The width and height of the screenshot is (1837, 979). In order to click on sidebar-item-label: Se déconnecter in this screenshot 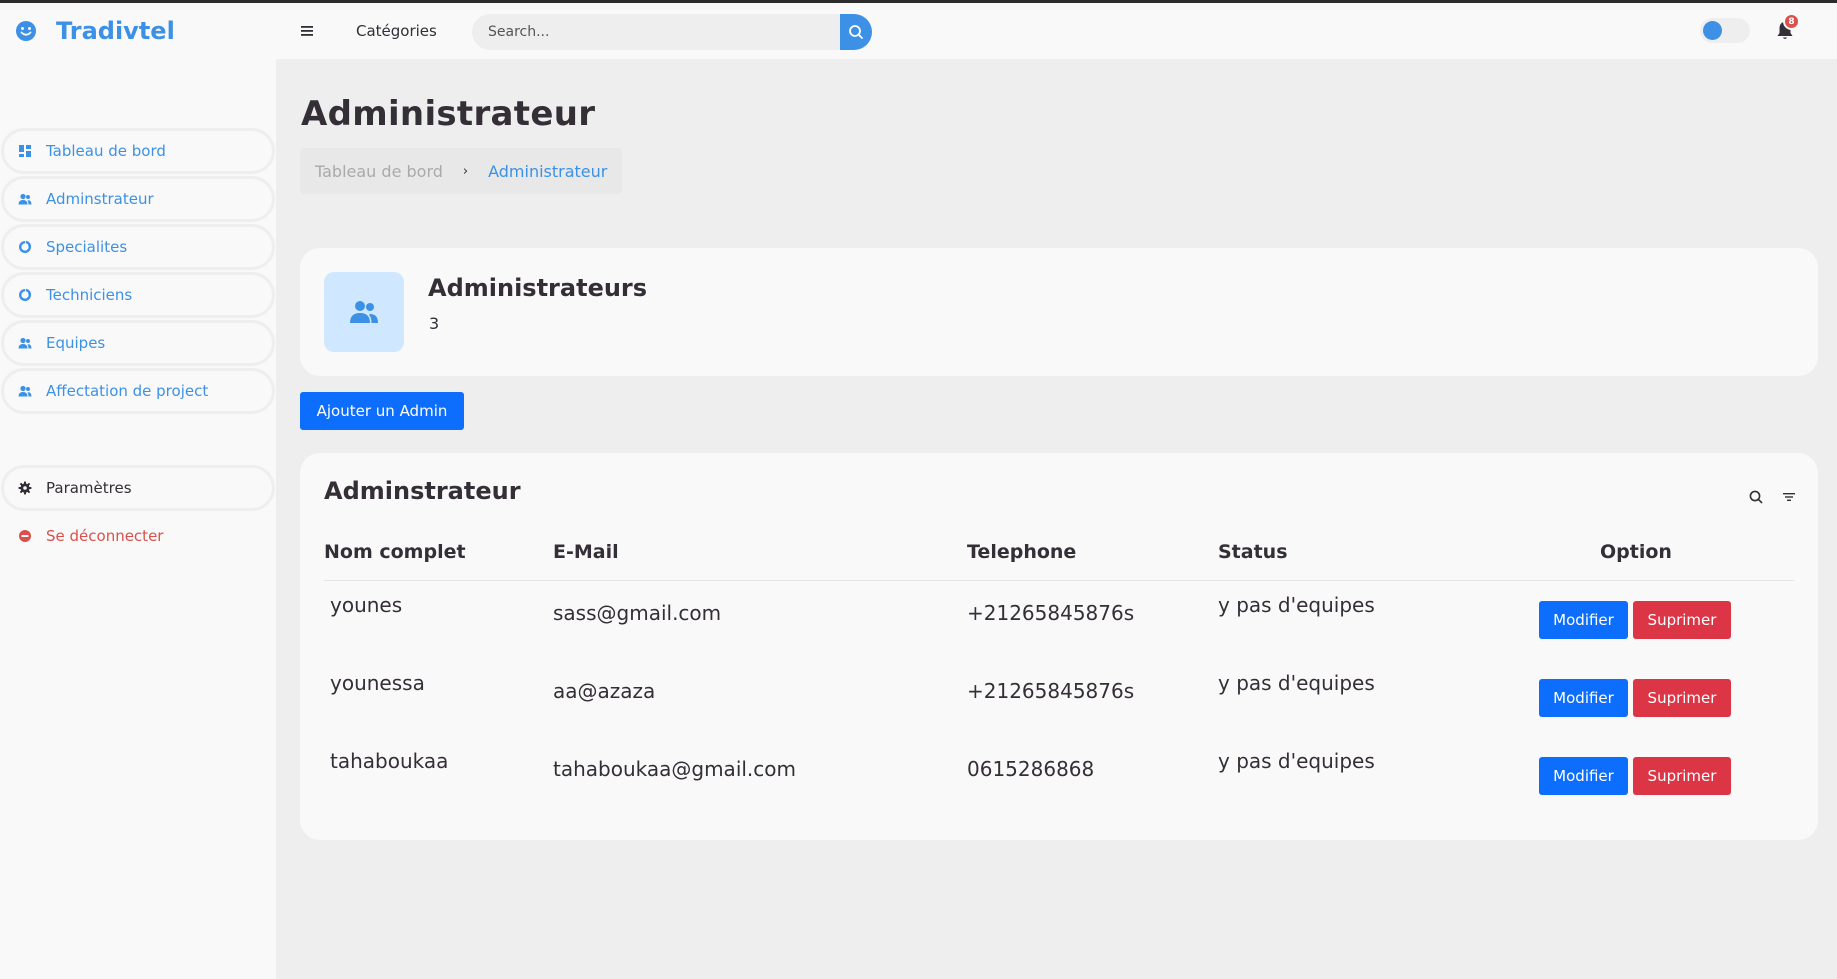, I will do `click(105, 536)`.